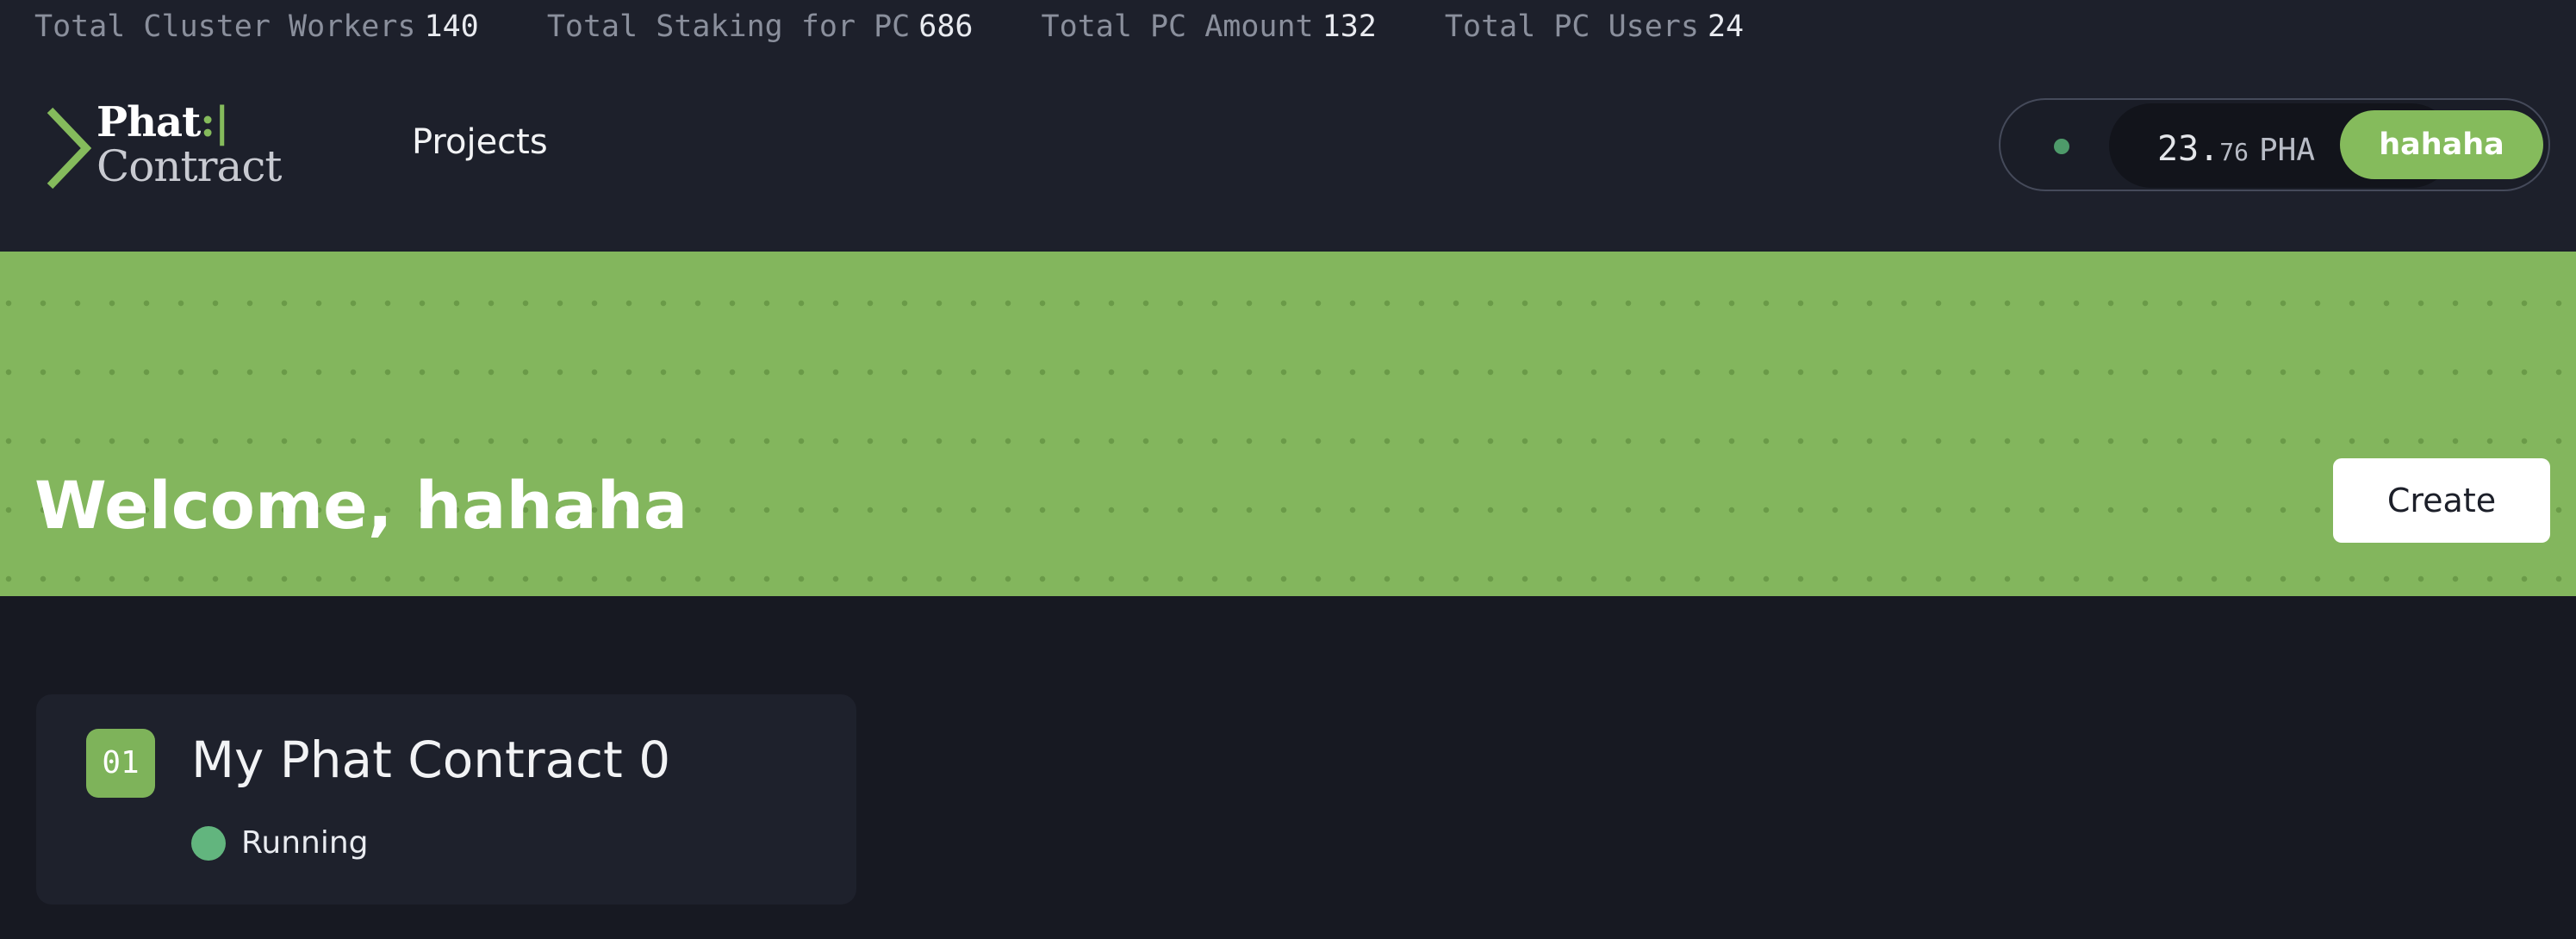 This screenshot has width=2576, height=939. I want to click on create-button: Create, so click(2442, 500).